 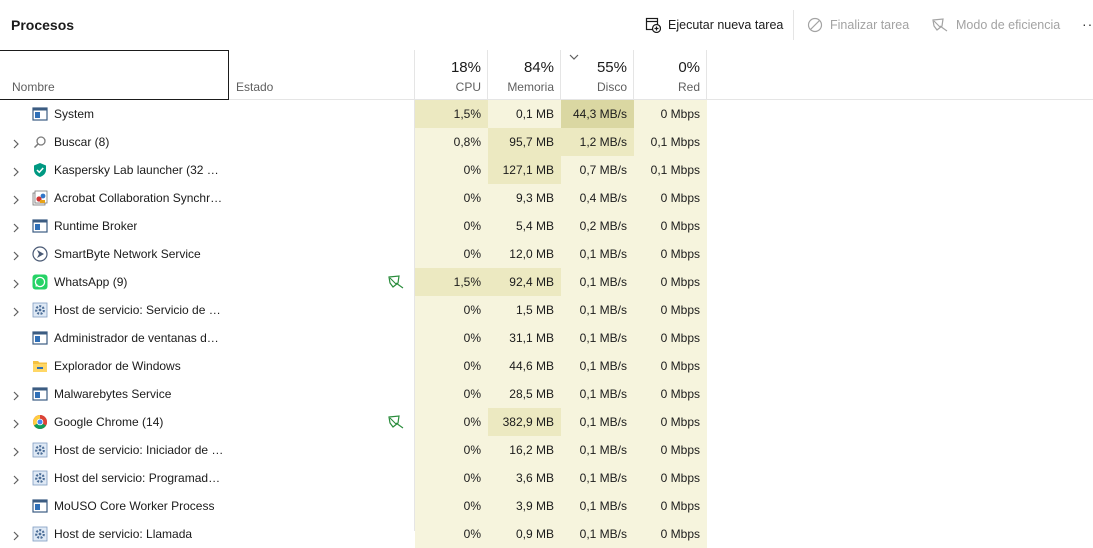 What do you see at coordinates (113, 394) in the screenshot?
I see `process-name: Malwarebytes Service` at bounding box center [113, 394].